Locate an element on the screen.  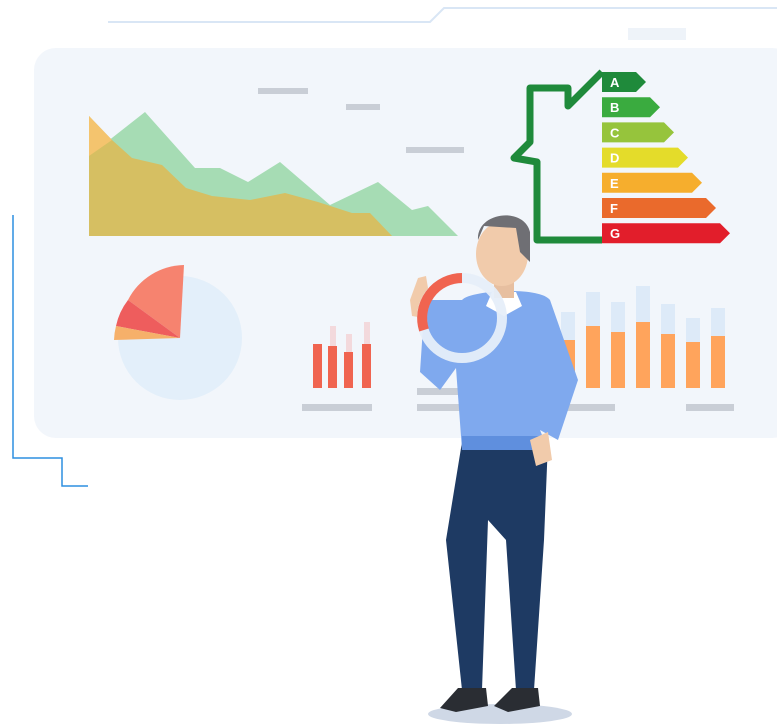
title-placeholder is located at coordinates (283, 91).